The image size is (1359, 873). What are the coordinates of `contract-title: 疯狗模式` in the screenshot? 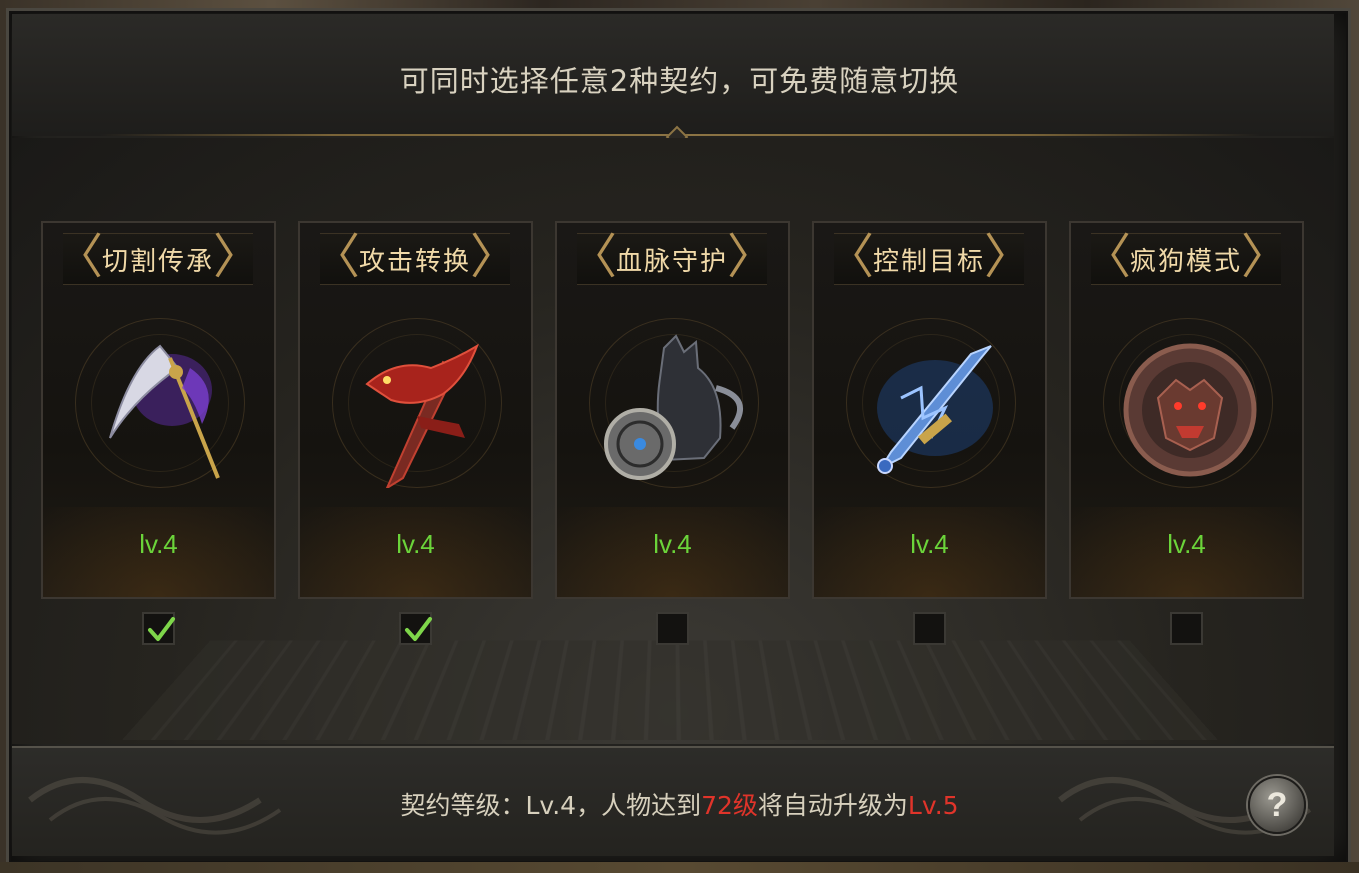 It's located at (1185, 261).